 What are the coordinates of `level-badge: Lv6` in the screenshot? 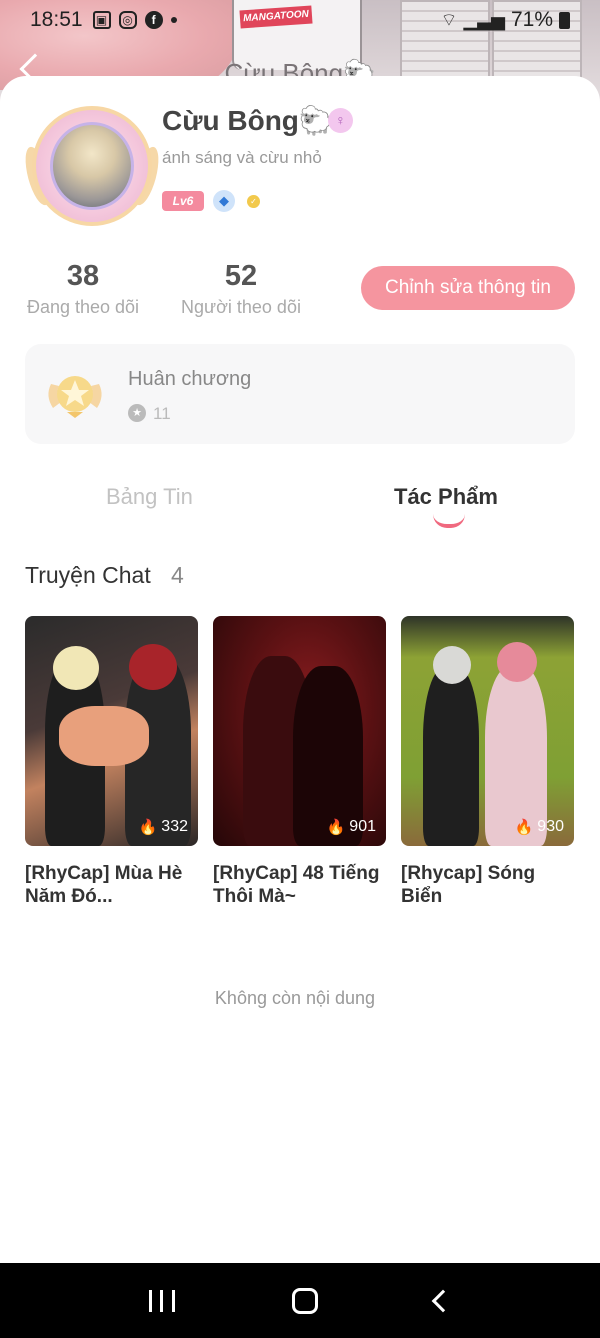 It's located at (183, 201).